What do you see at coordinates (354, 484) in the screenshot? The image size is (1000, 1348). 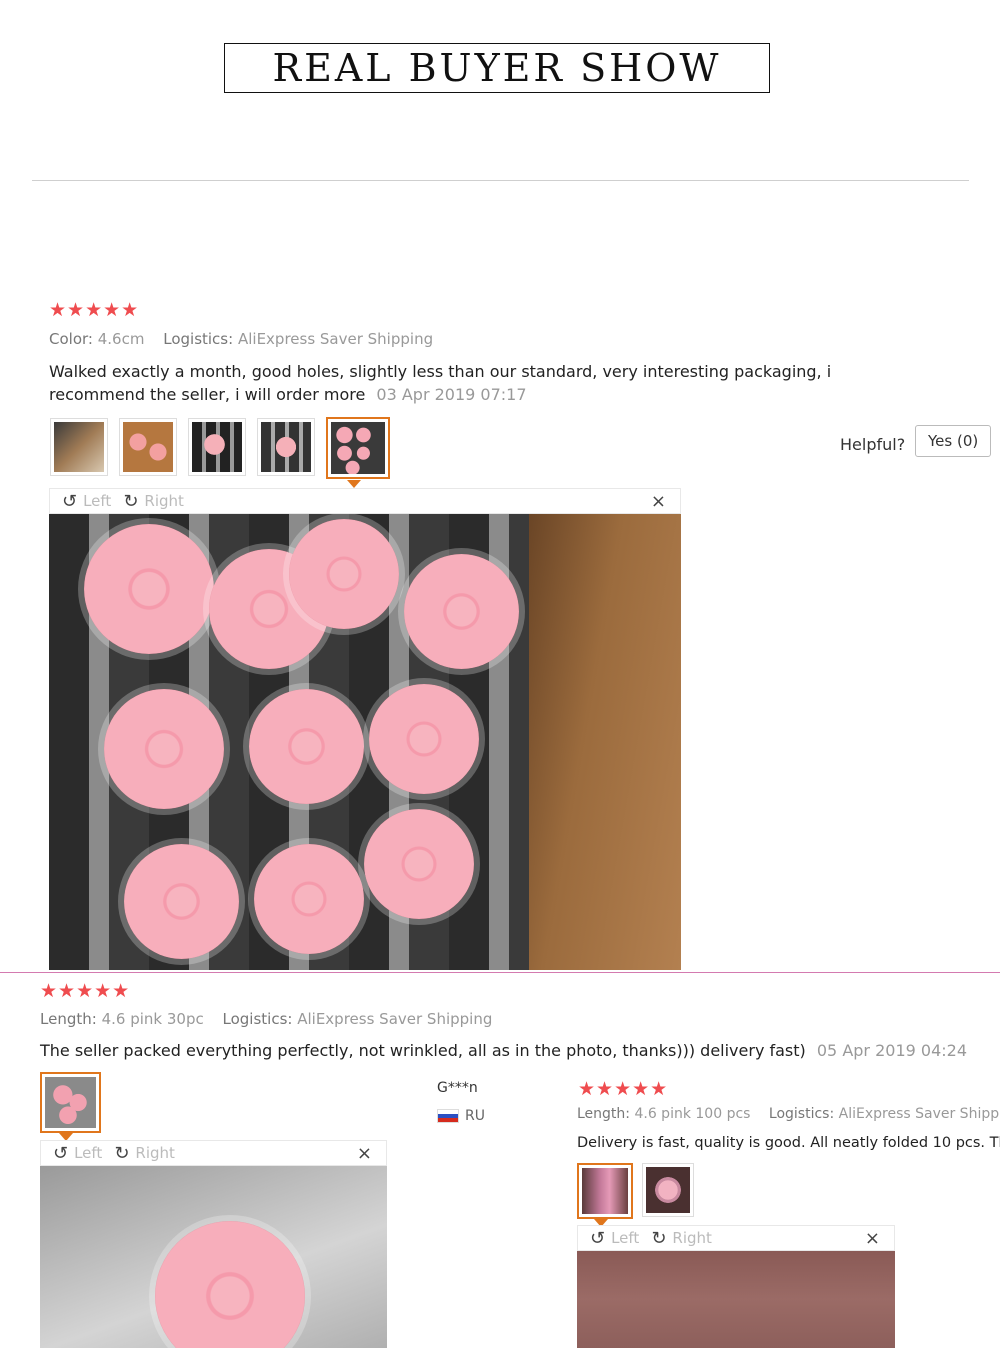 I see `selected-caret` at bounding box center [354, 484].